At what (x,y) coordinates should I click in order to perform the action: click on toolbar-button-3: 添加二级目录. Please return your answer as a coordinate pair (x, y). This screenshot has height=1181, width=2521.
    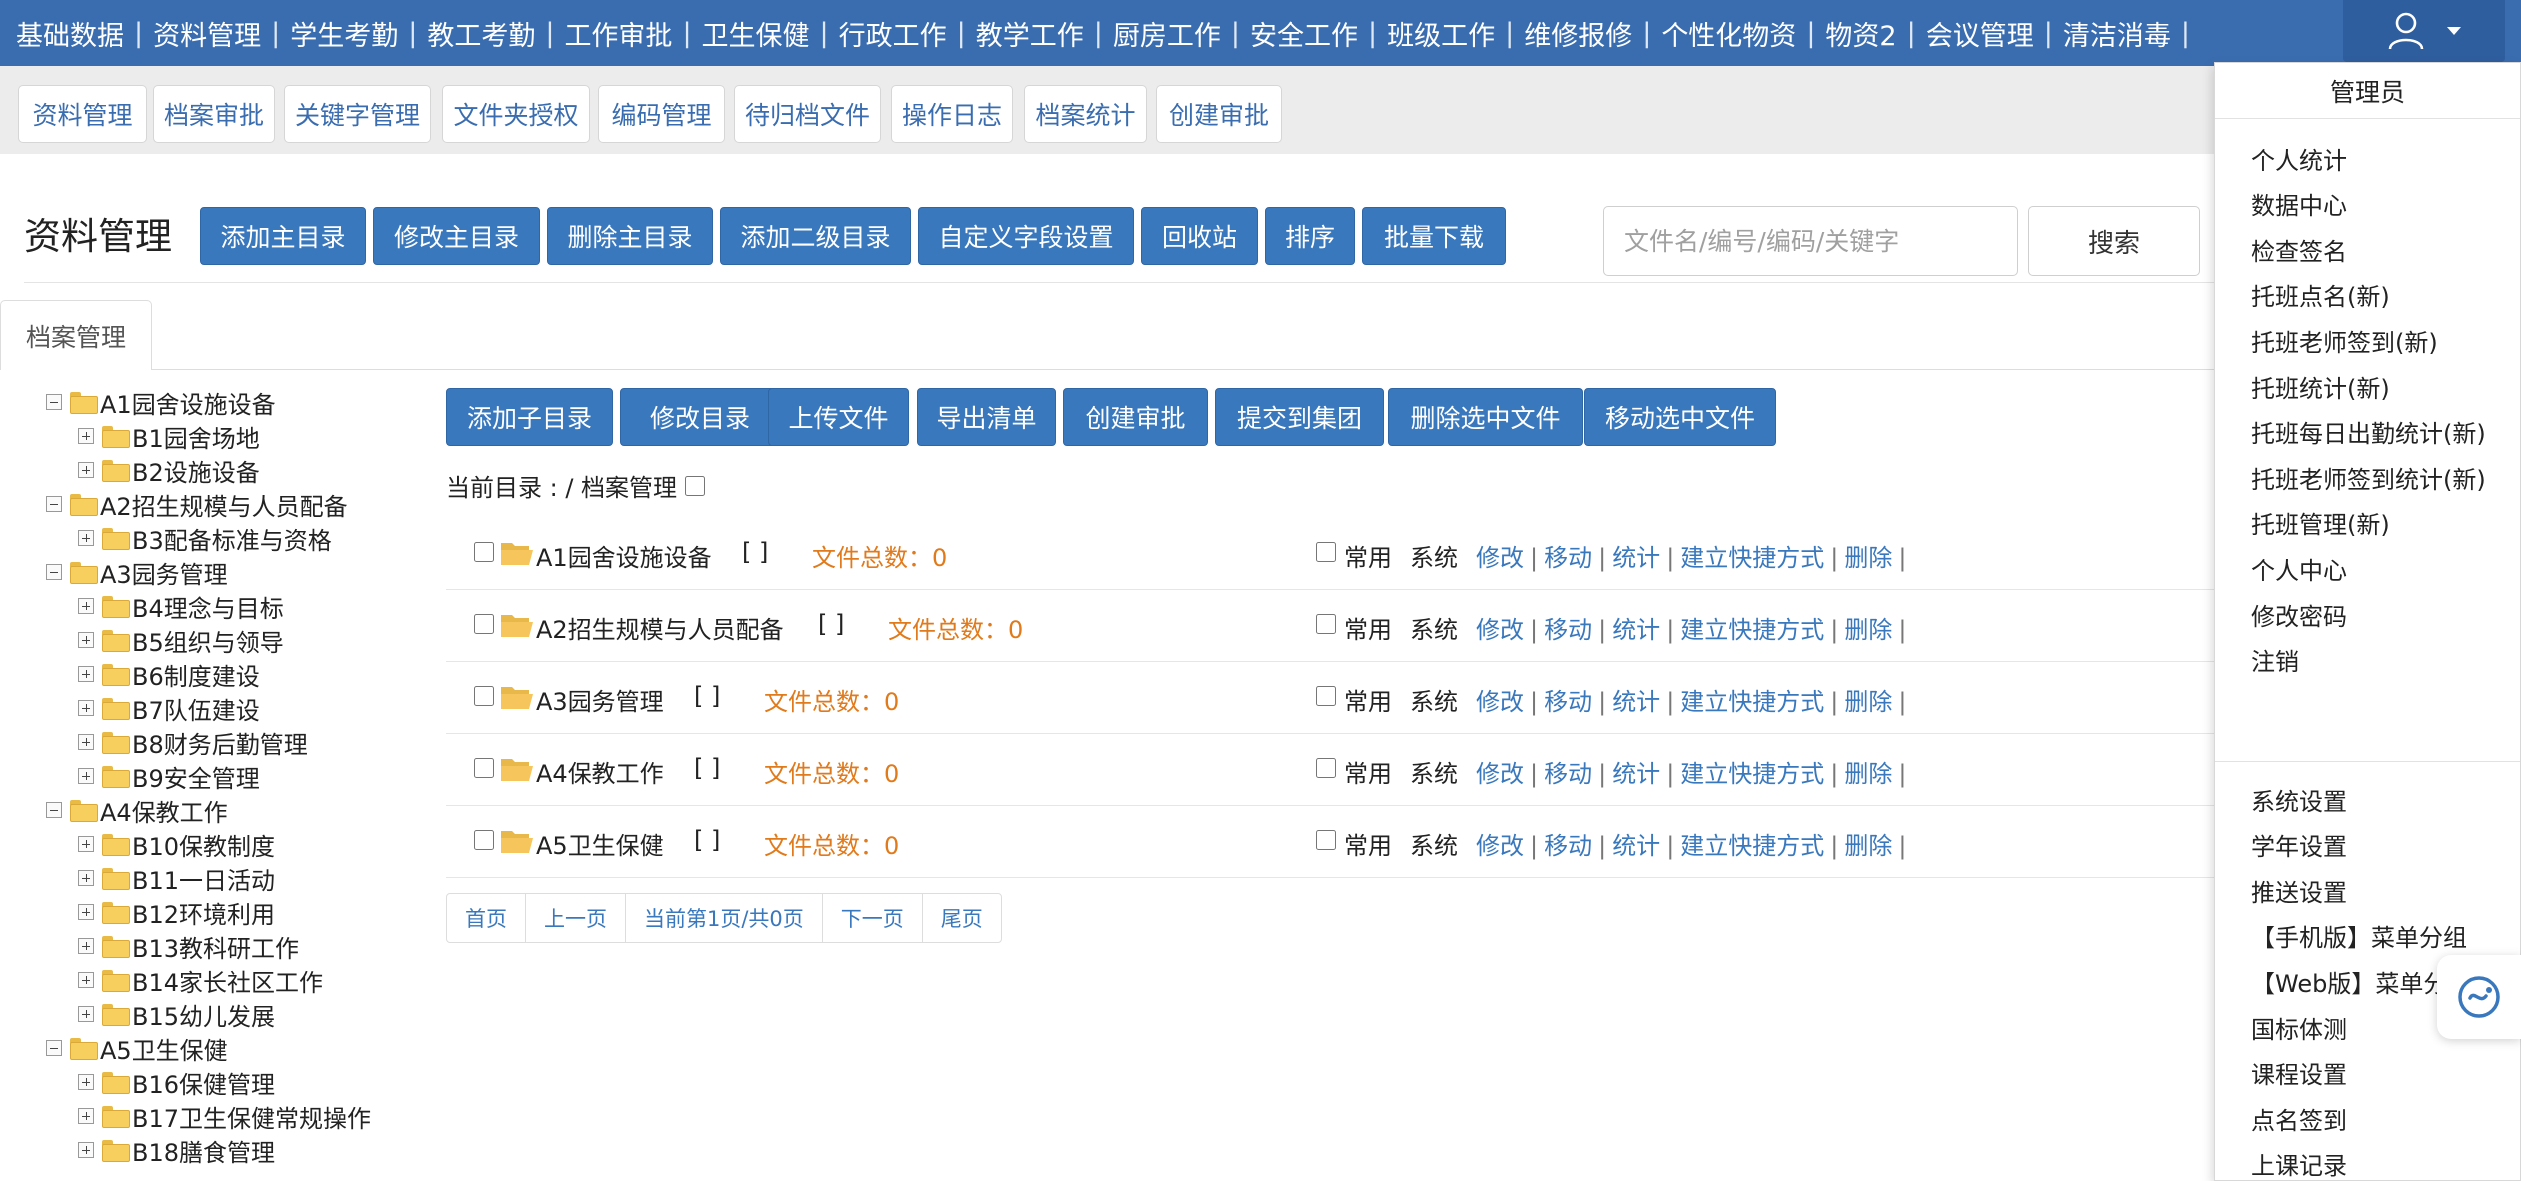
    Looking at the image, I should click on (815, 236).